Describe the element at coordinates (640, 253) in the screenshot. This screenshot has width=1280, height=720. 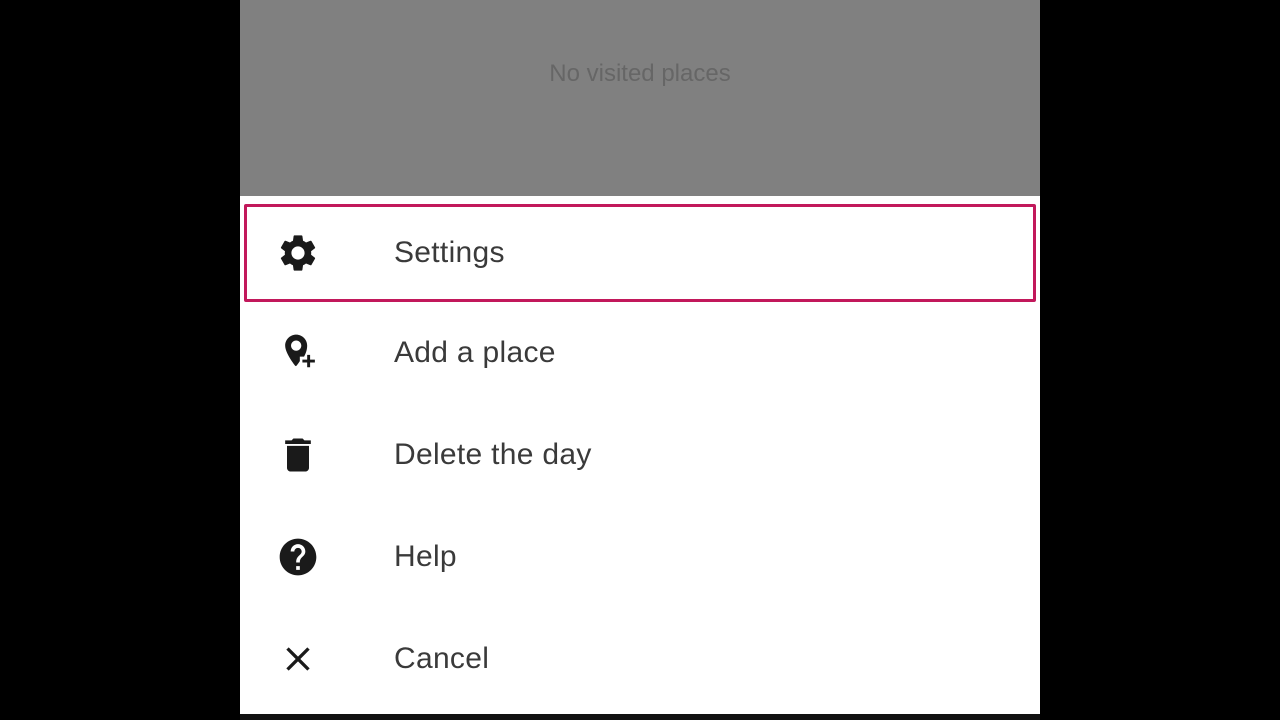
I see `menu-item-settings: Settings` at that location.